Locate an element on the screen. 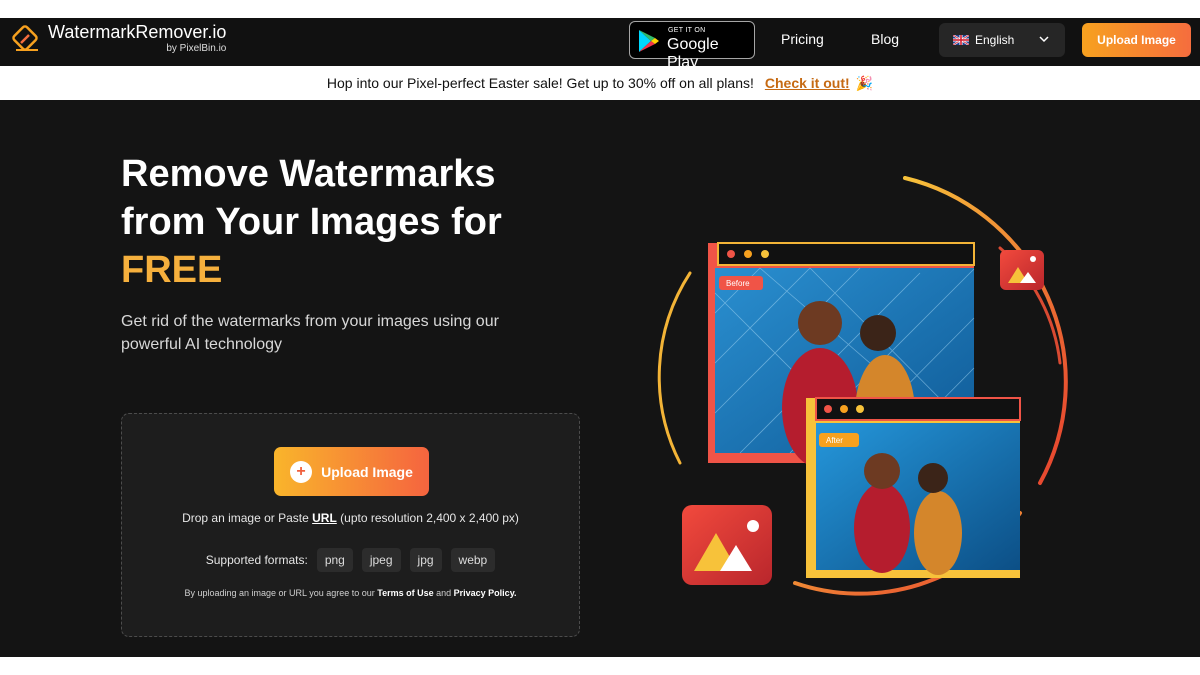 Image resolution: width=1200 pixels, height=675 pixels. language-selector: English is located at coordinates (1002, 40).